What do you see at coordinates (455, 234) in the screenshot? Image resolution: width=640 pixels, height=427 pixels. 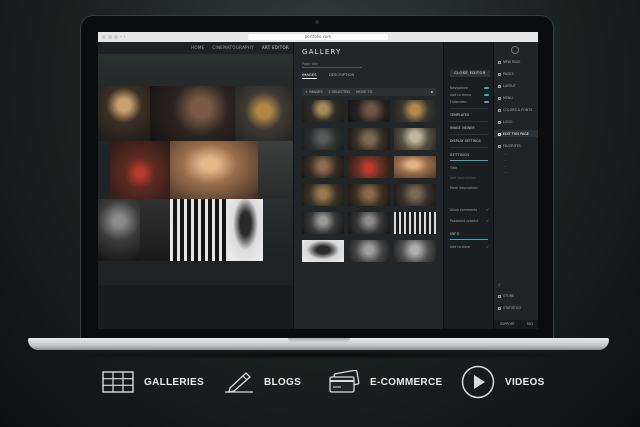 I see `section-info: INFO` at bounding box center [455, 234].